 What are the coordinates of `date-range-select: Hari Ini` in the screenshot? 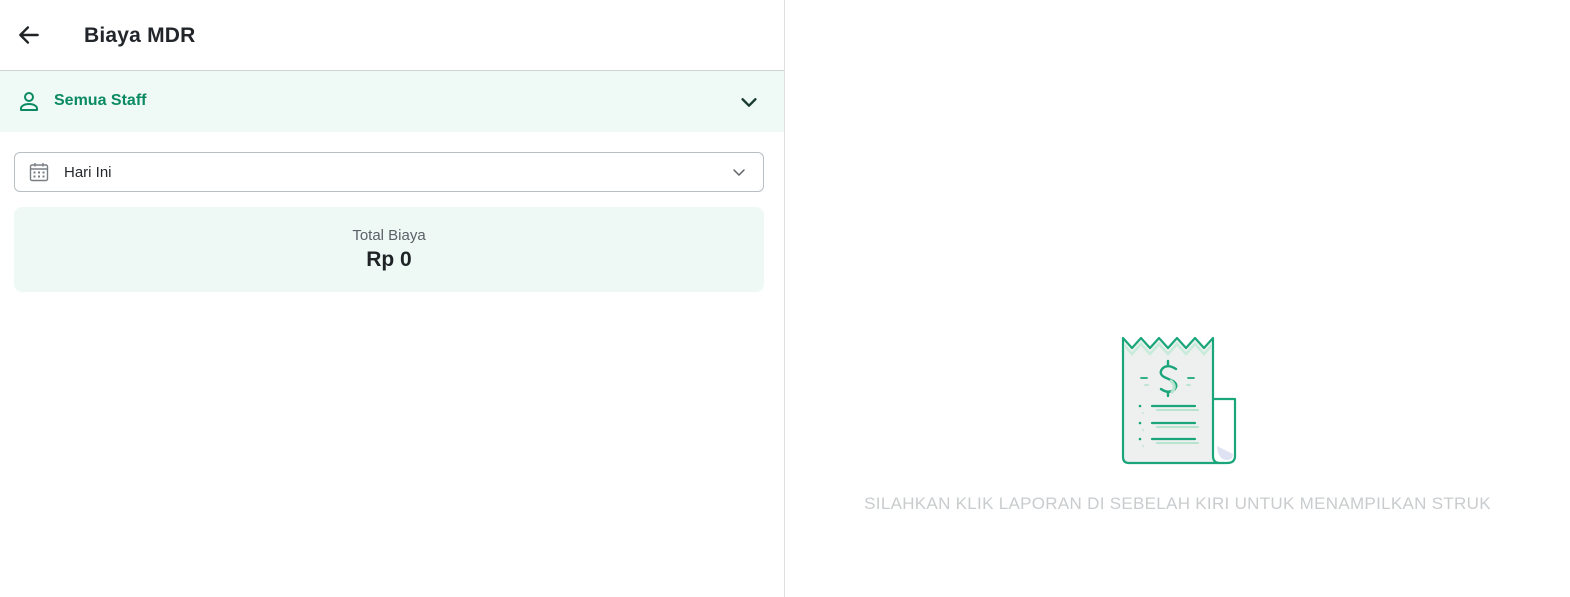 It's located at (389, 172).